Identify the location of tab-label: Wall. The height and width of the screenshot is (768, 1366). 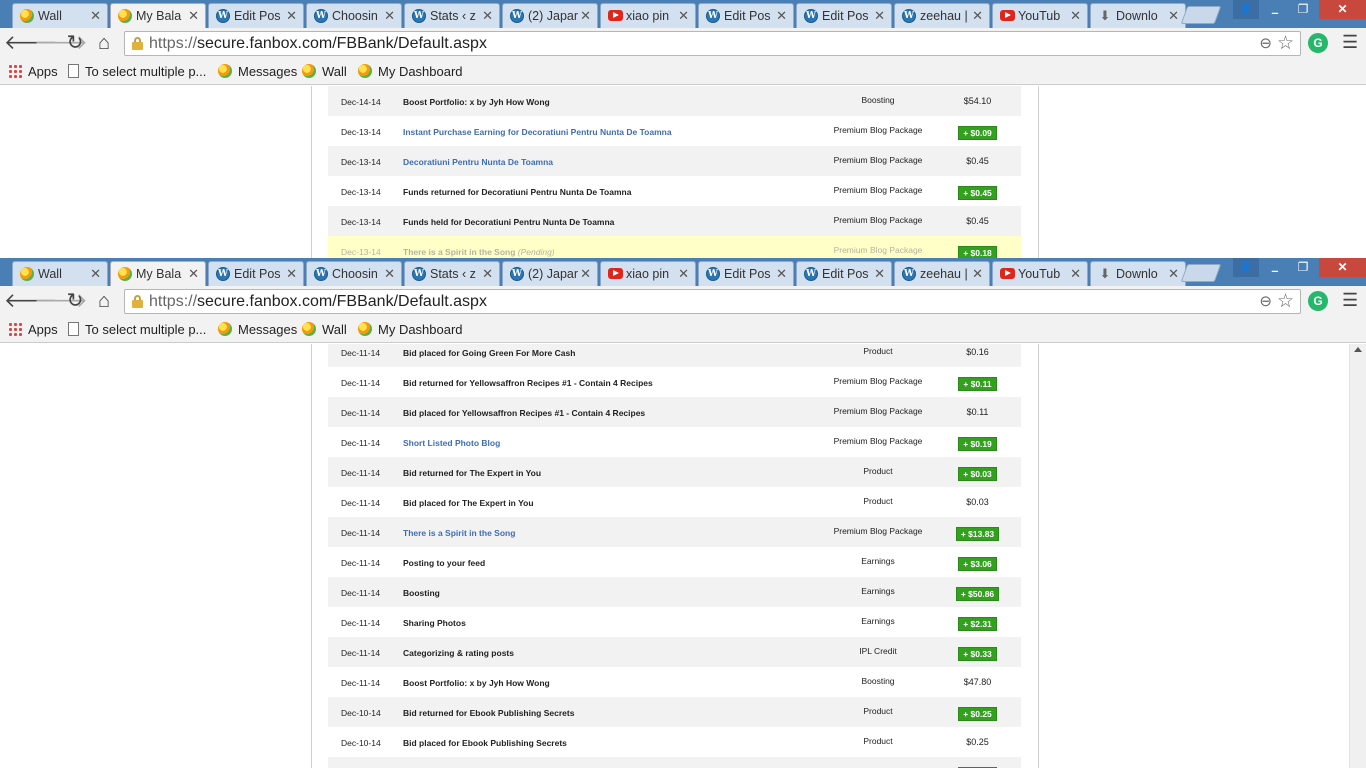
(50, 16).